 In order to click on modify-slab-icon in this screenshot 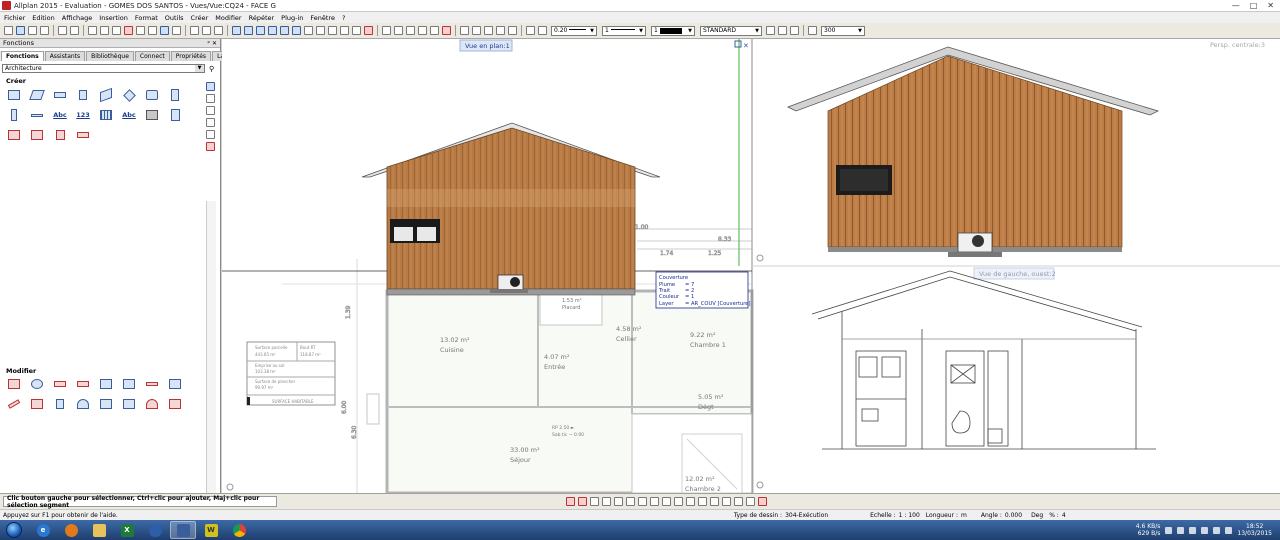, I will do `click(37, 404)`.